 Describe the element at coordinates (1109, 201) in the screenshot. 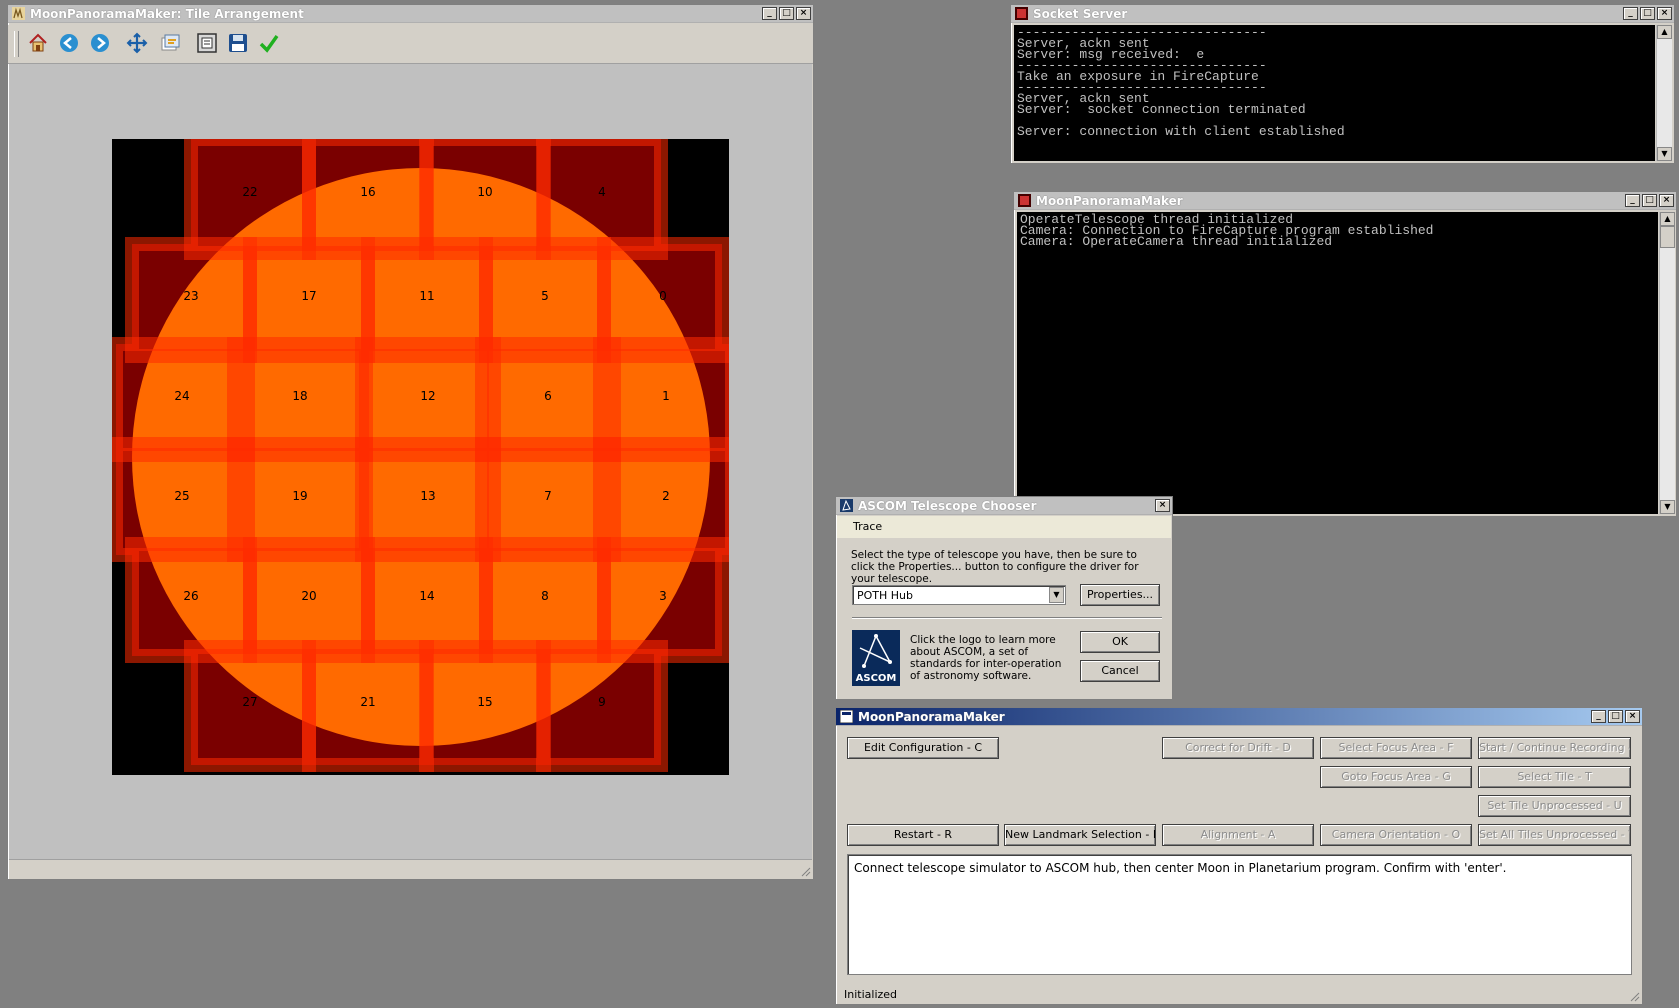

I see `console-title: MoonPanoramaMaker` at that location.